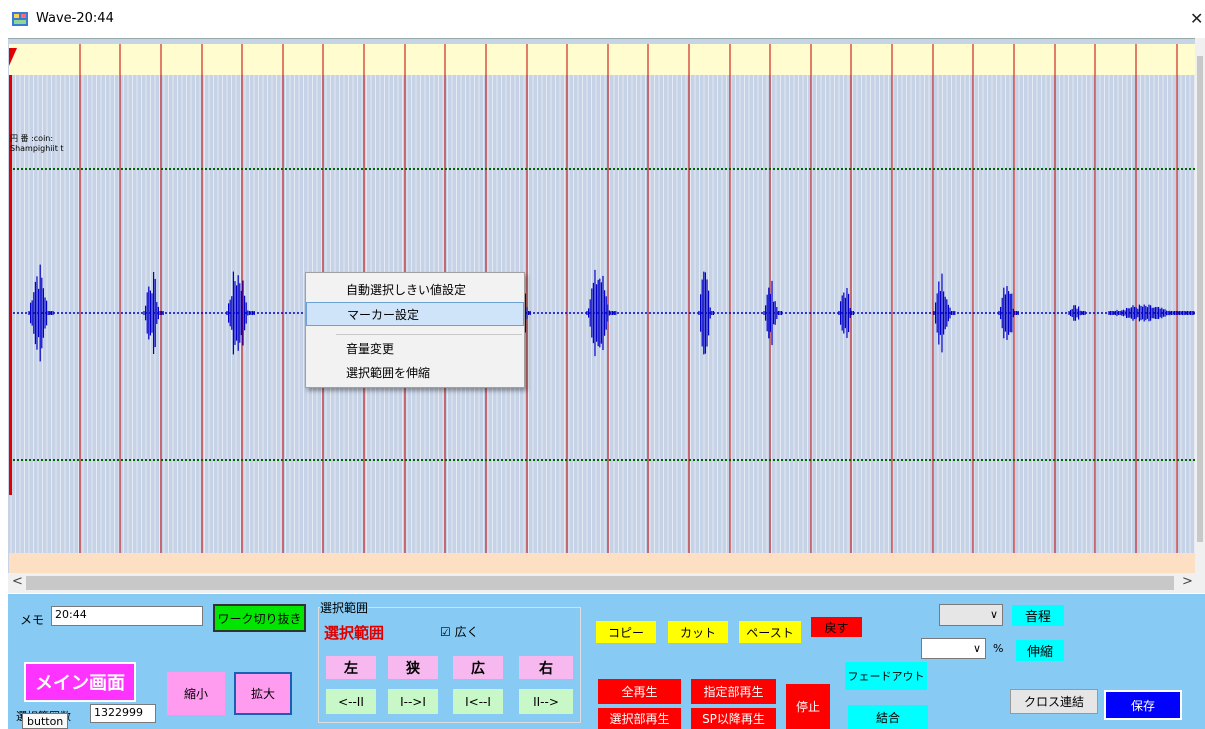 The width and height of the screenshot is (1205, 729). What do you see at coordinates (37, 148) in the screenshot?
I see `waveform-label-2: Shampighiit t` at bounding box center [37, 148].